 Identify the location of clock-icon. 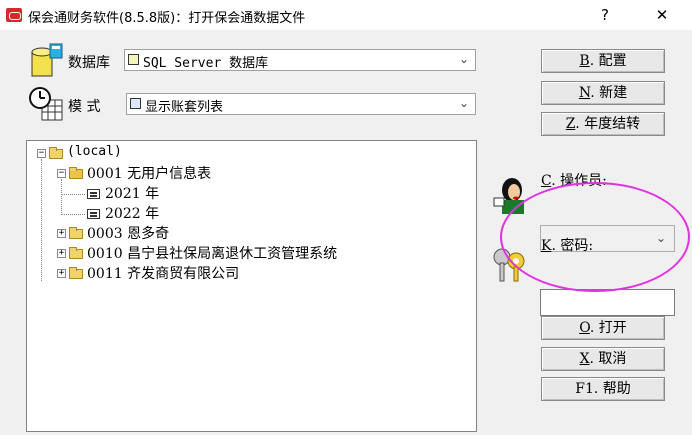
(46, 104).